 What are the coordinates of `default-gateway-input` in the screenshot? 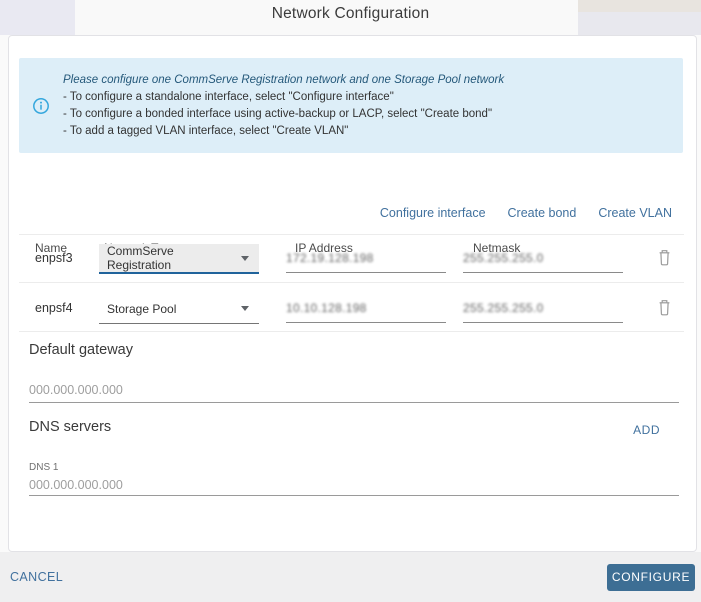 It's located at (354, 390).